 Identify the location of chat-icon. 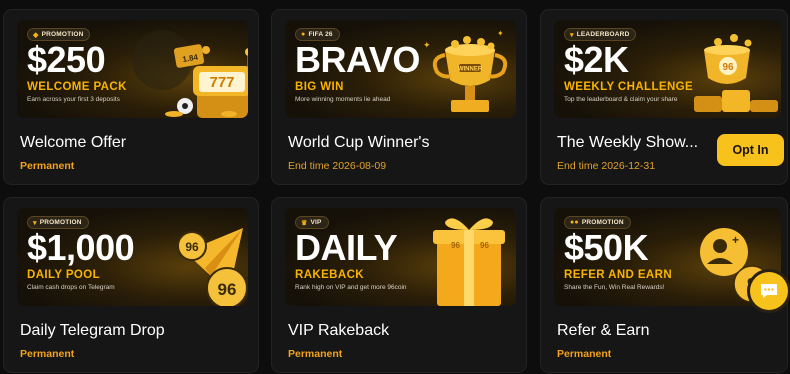
(769, 291).